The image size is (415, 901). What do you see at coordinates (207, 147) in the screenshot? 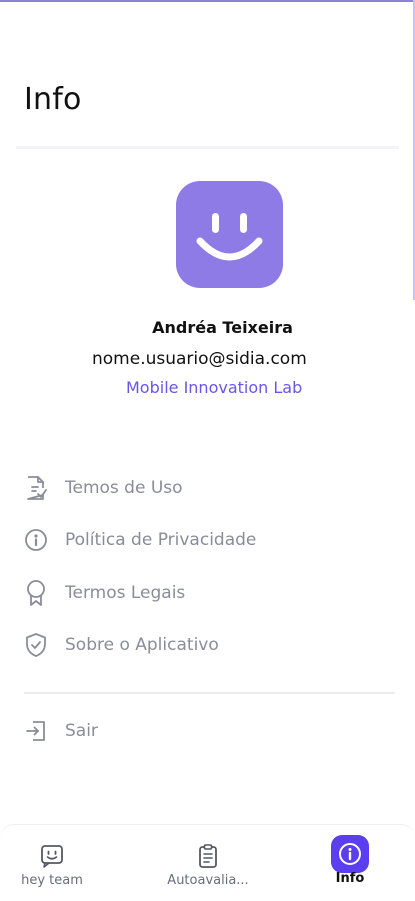
I see `header-divider` at bounding box center [207, 147].